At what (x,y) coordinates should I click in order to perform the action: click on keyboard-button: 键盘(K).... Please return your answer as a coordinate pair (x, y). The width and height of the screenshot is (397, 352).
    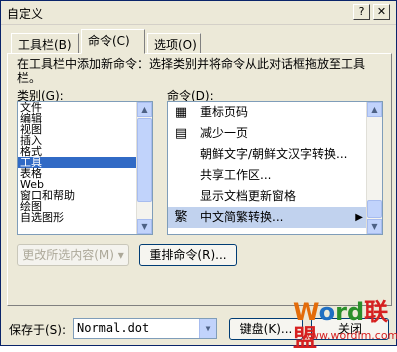
    Looking at the image, I should click on (266, 329).